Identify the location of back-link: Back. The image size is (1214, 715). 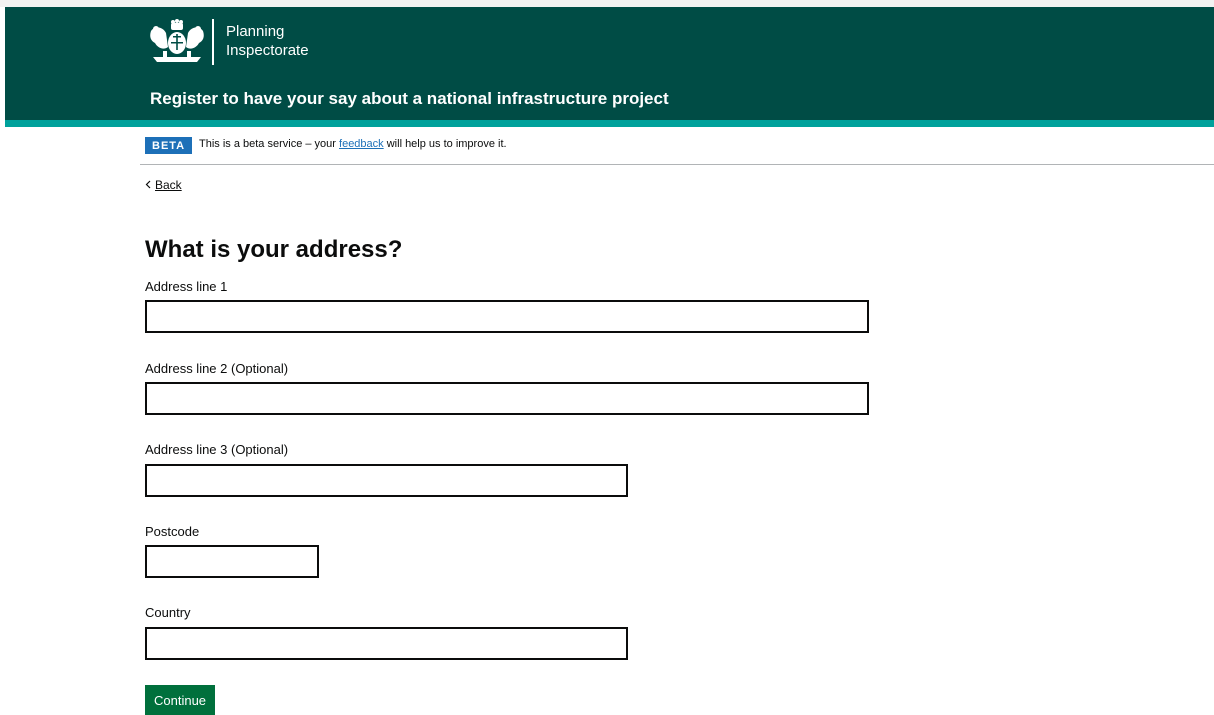
(163, 185).